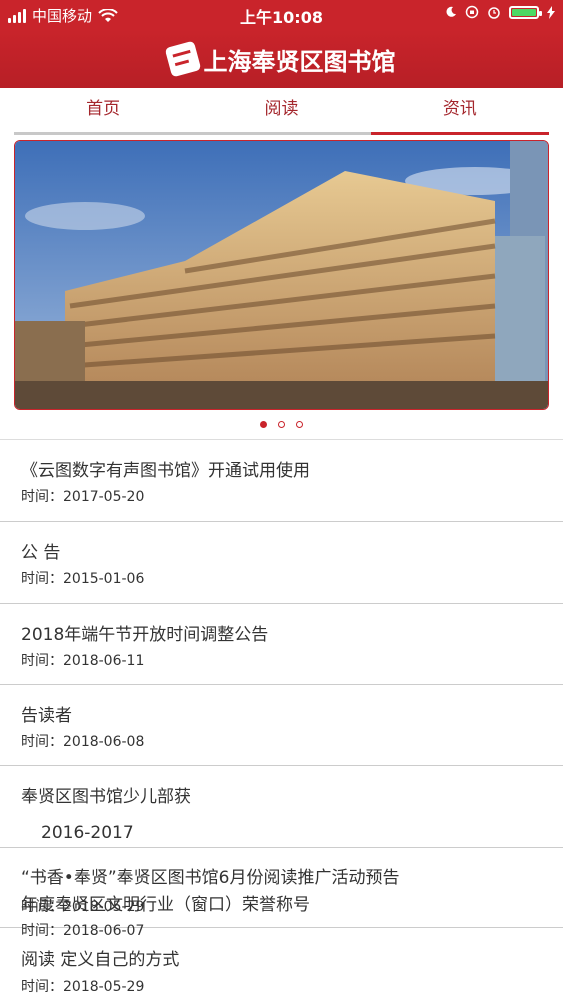  I want to click on library-logo: 上海奉贤区图书馆, so click(280, 59).